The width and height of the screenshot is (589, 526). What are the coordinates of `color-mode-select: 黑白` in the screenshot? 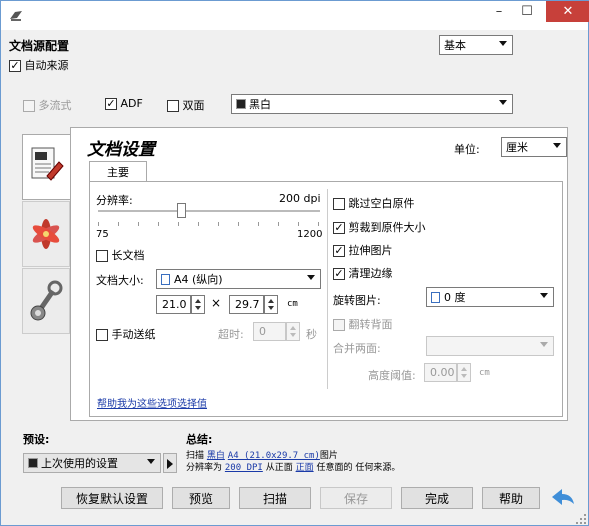 It's located at (372, 104).